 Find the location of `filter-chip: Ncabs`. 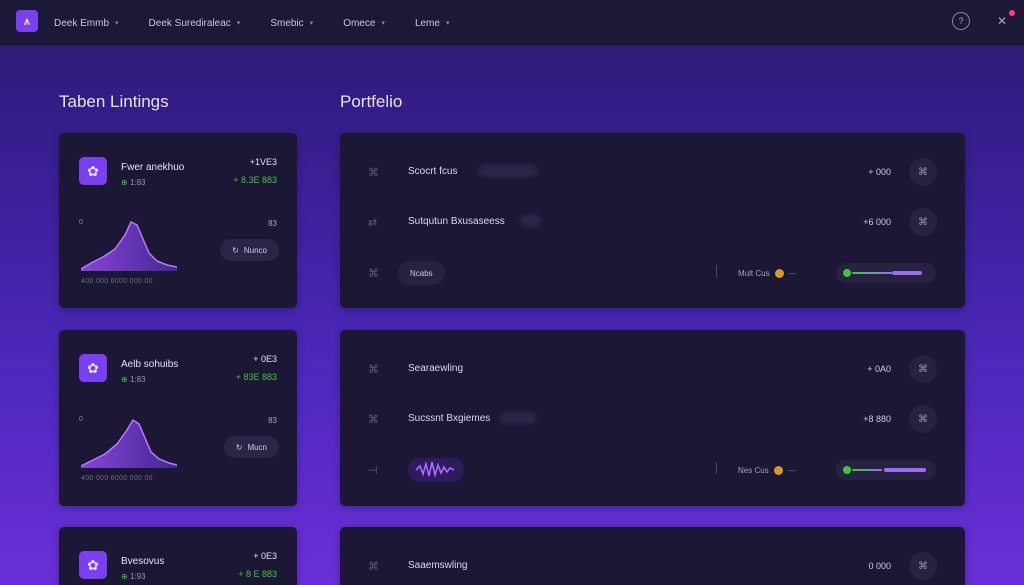

filter-chip: Ncabs is located at coordinates (421, 273).